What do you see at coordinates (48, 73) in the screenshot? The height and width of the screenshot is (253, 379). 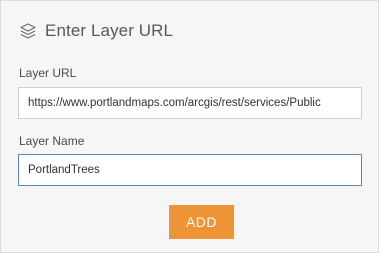 I see `layer-url-label: Layer URL` at bounding box center [48, 73].